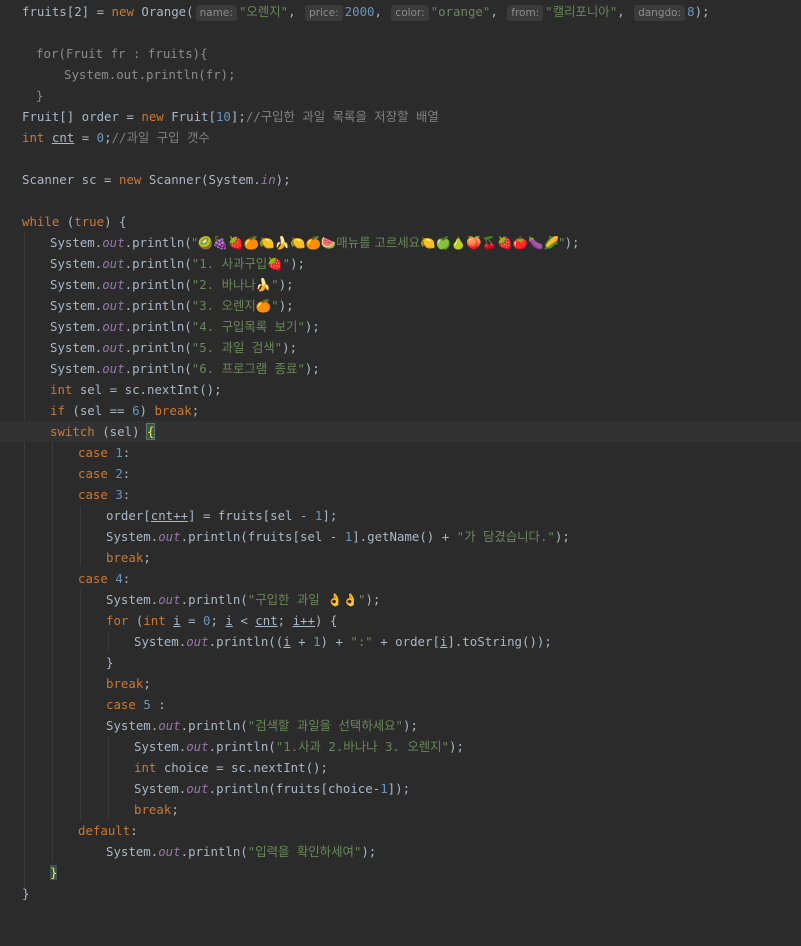 Image resolution: width=801 pixels, height=946 pixels. What do you see at coordinates (400, 515) in the screenshot?
I see `code-line: order[cnt++] = fruits[sel - 1];` at bounding box center [400, 515].